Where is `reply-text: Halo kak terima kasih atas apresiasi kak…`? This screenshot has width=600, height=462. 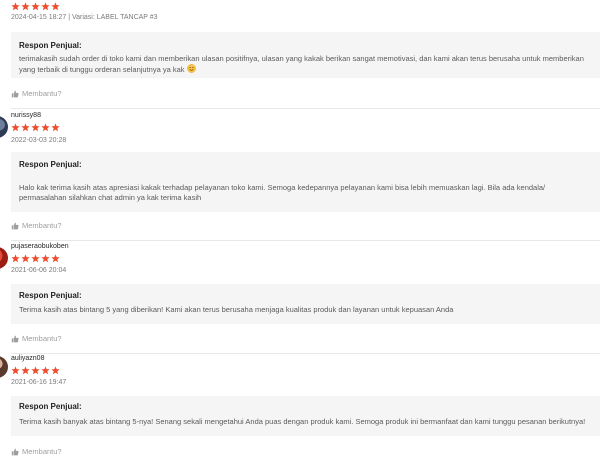
reply-text: Halo kak terima kasih atas apresiasi kak… is located at coordinates (282, 192).